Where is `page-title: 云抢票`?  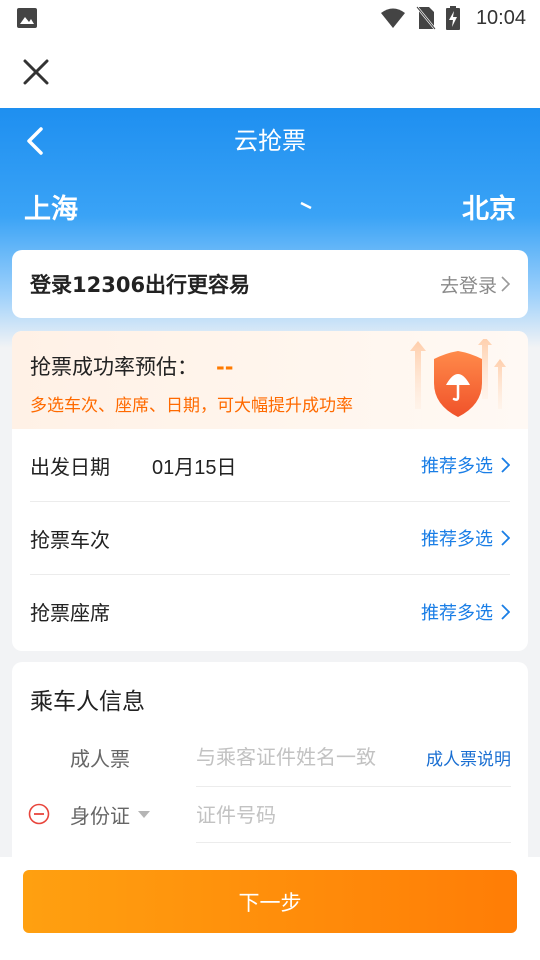 page-title: 云抢票 is located at coordinates (270, 141).